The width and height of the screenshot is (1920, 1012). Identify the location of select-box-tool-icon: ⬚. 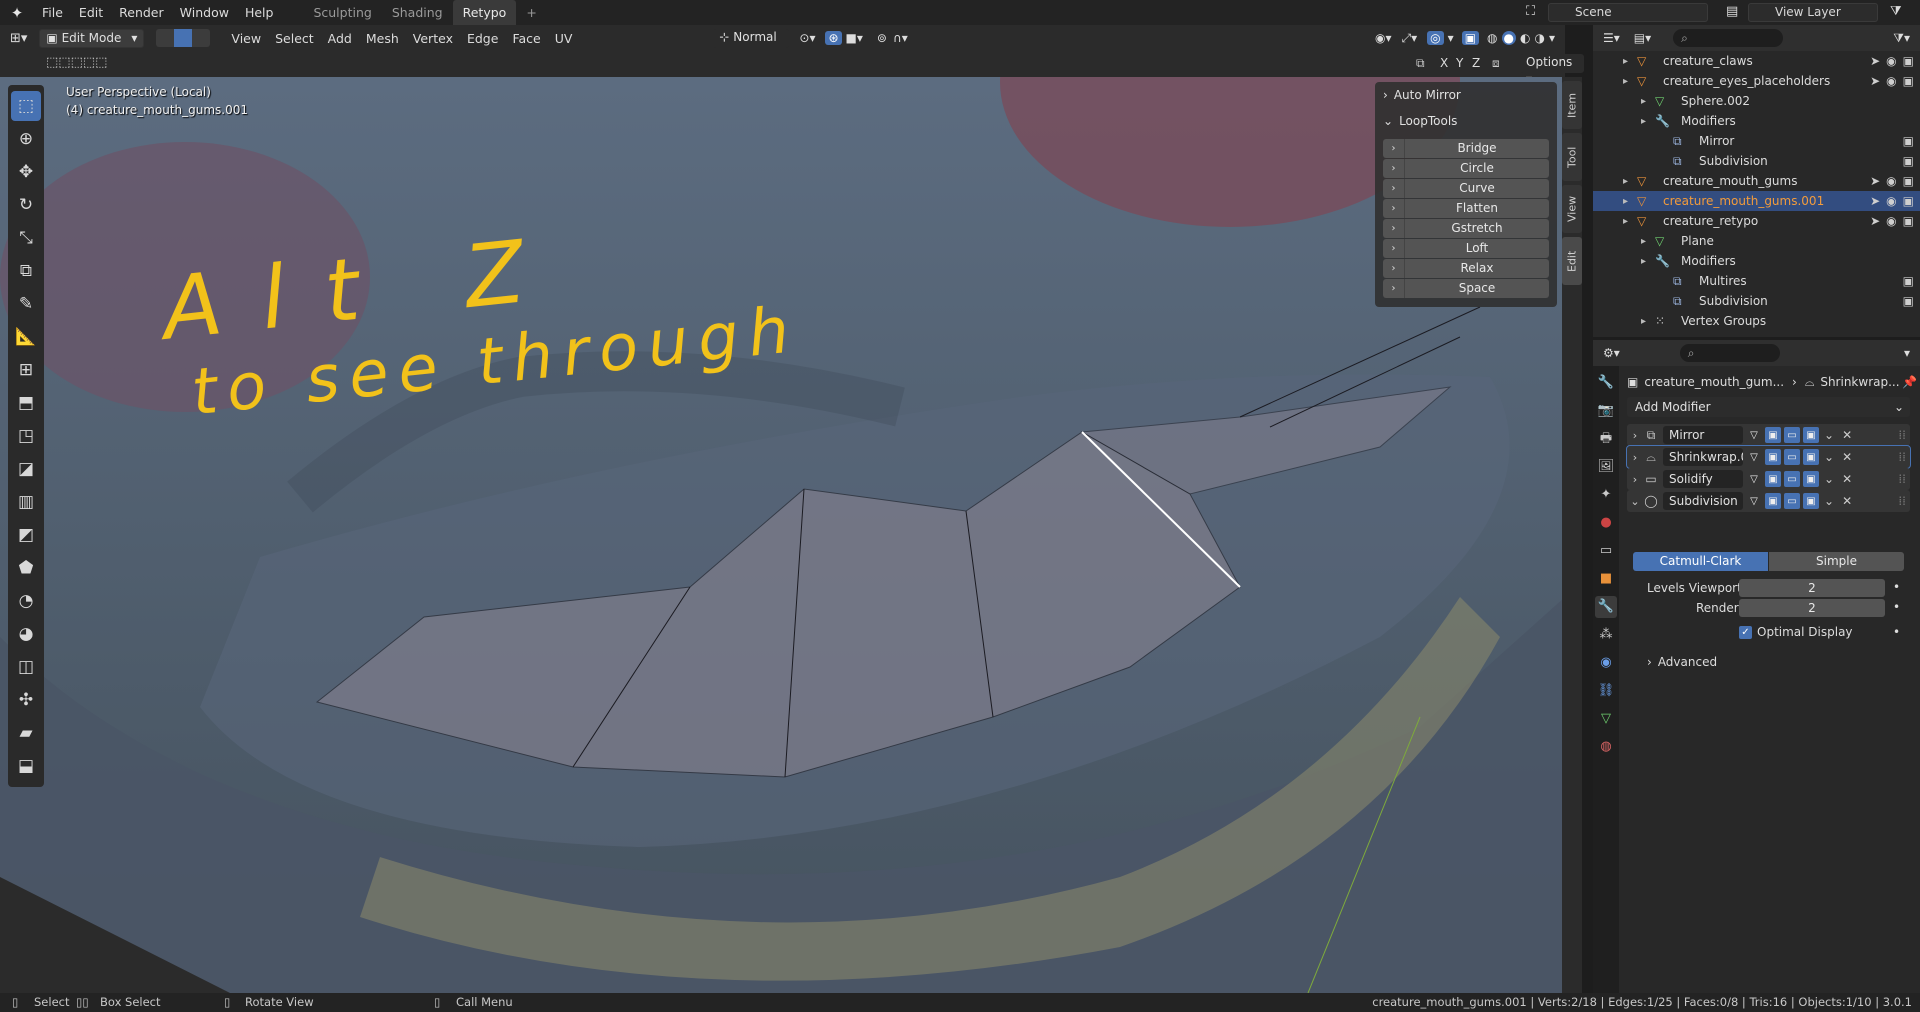
(26, 106).